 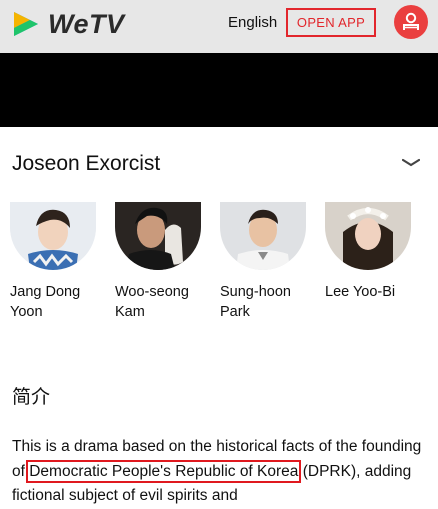 What do you see at coordinates (219, 26) in the screenshot?
I see `top-nav-bar: WeTV English OPEN APP` at bounding box center [219, 26].